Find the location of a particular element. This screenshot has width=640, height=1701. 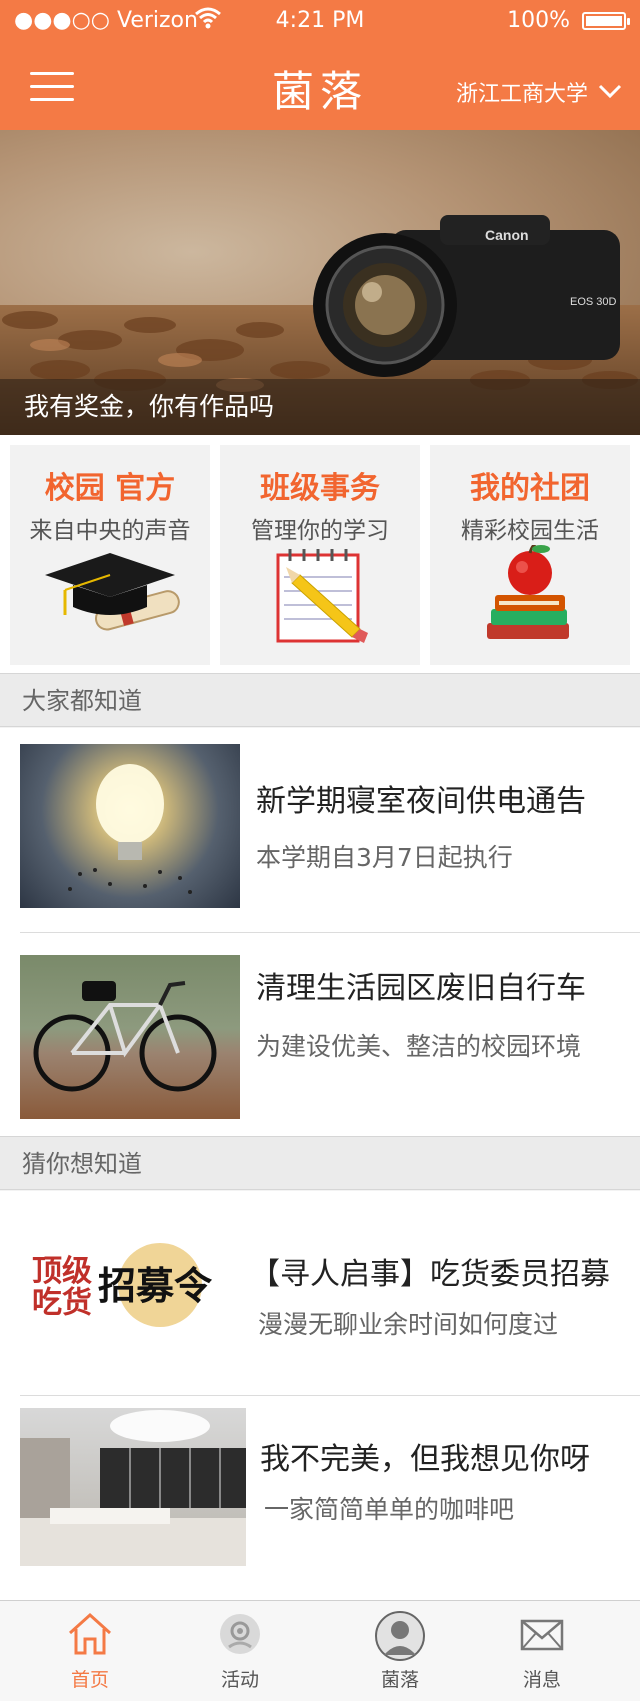

category-title: 我的社团 is located at coordinates (530, 488).